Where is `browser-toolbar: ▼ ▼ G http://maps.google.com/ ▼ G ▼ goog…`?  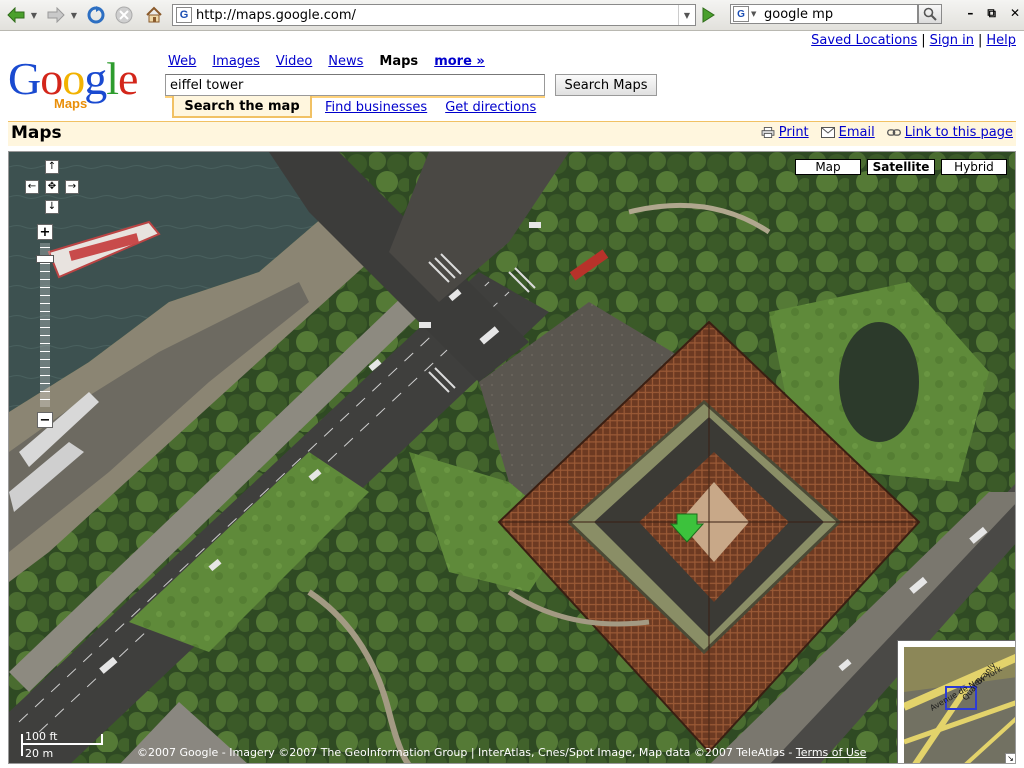
browser-toolbar: ▼ ▼ G http://maps.google.com/ ▼ G ▼ goog… is located at coordinates (512, 15).